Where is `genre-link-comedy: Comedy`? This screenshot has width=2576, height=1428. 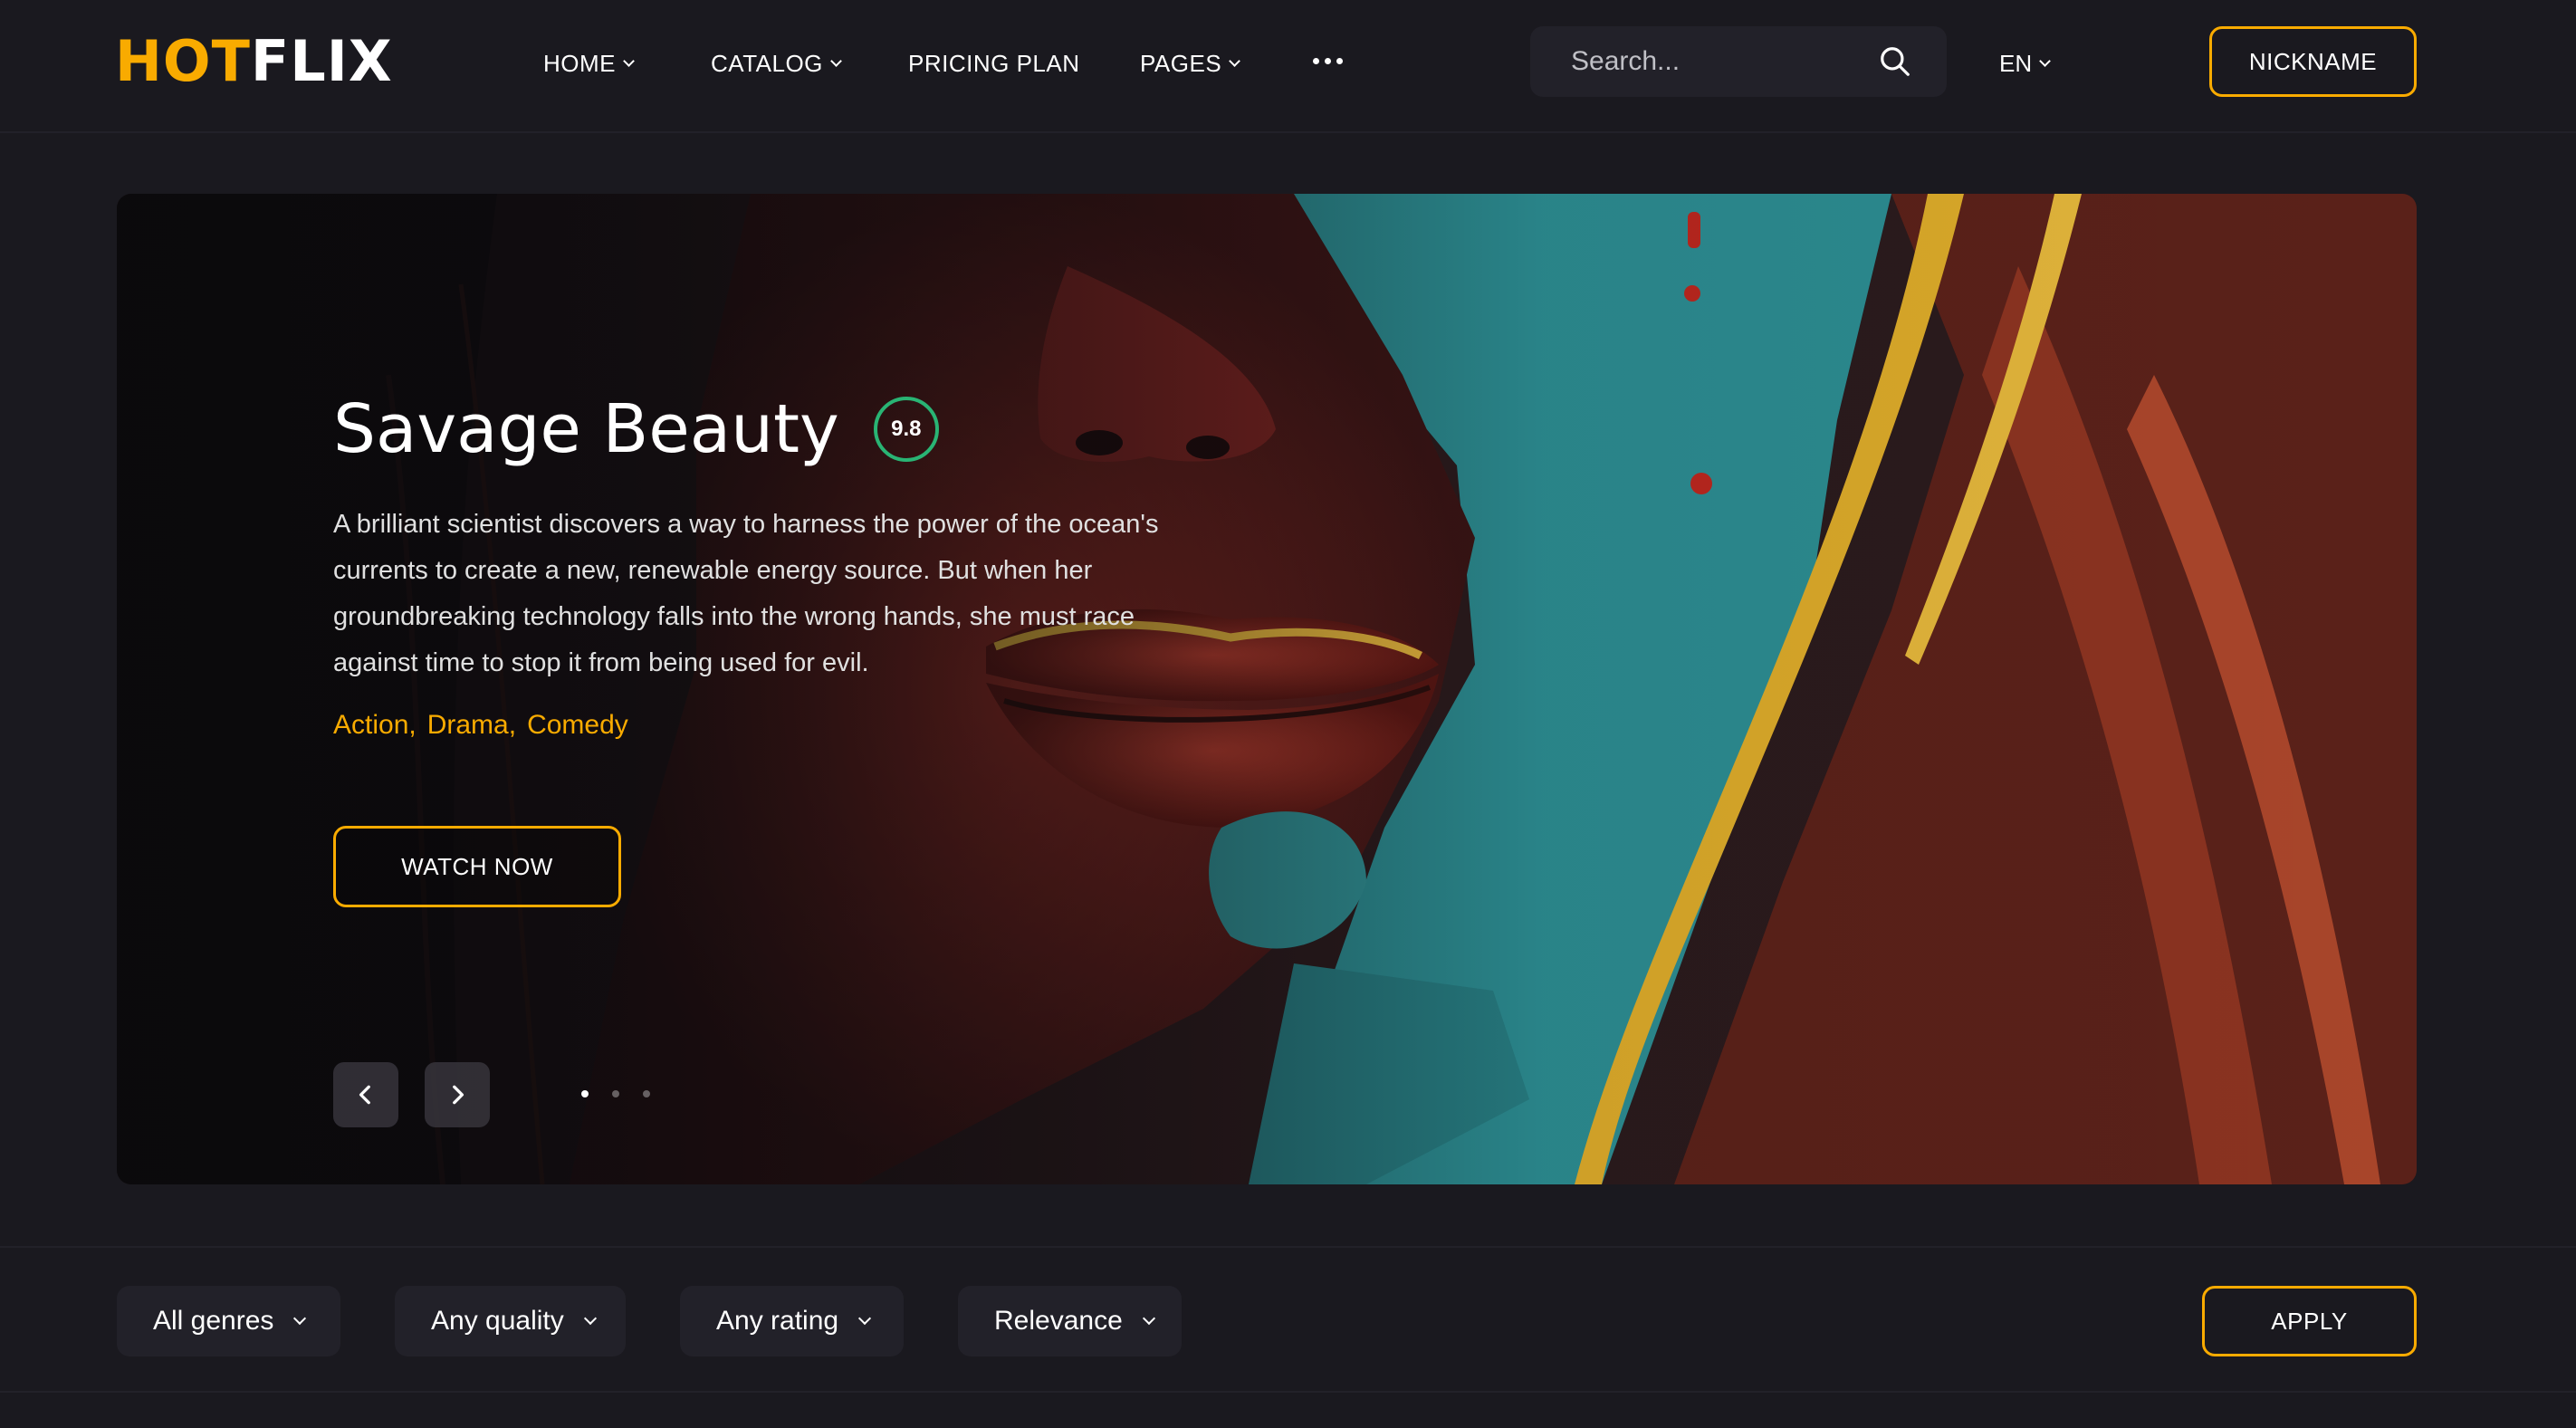
genre-link-comedy: Comedy is located at coordinates (577, 725).